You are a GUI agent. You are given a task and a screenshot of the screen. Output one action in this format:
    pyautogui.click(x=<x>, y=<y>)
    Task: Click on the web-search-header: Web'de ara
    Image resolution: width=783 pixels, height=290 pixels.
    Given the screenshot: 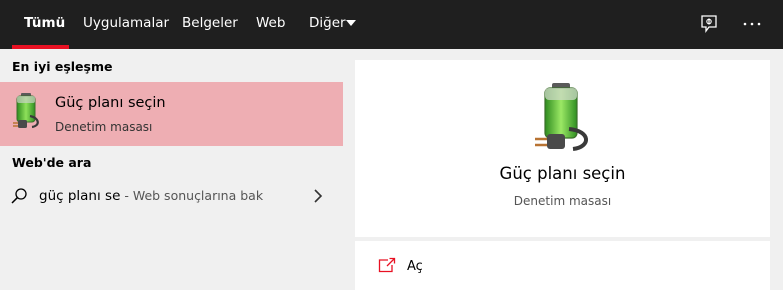 What is the action you would take?
    pyautogui.click(x=52, y=162)
    